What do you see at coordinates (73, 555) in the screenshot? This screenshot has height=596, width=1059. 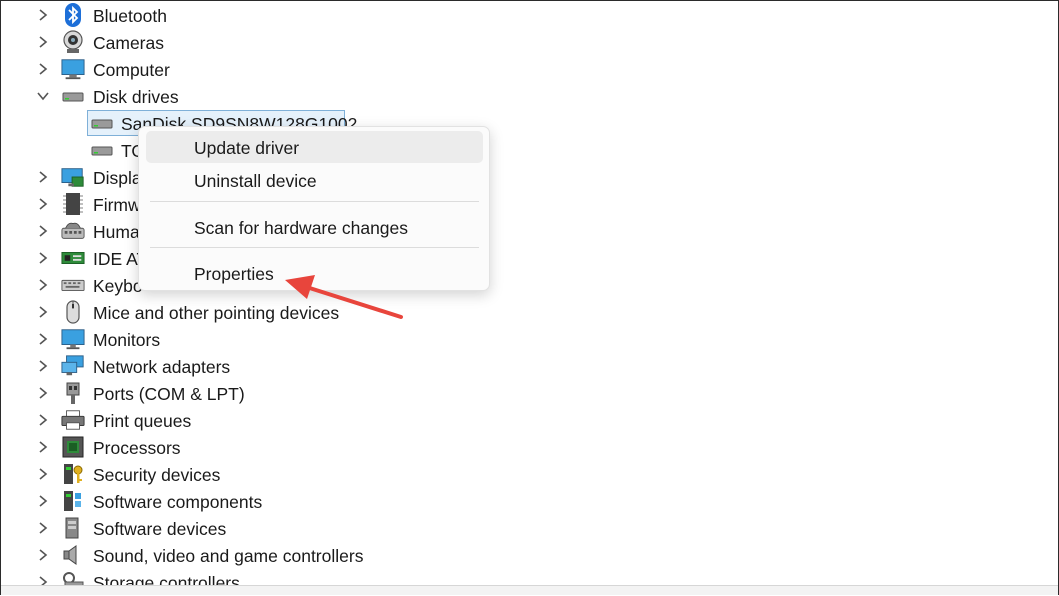 I see `speaker-icon` at bounding box center [73, 555].